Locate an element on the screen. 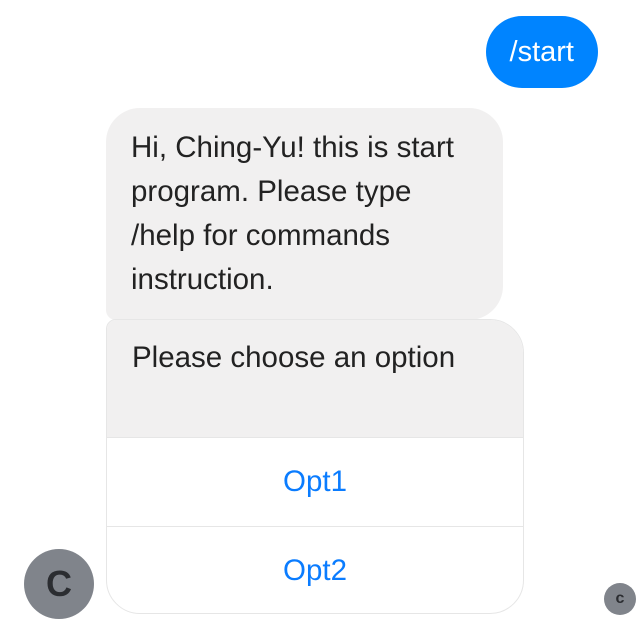 The image size is (640, 626). option-button-opt2: Opt2 is located at coordinates (315, 569).